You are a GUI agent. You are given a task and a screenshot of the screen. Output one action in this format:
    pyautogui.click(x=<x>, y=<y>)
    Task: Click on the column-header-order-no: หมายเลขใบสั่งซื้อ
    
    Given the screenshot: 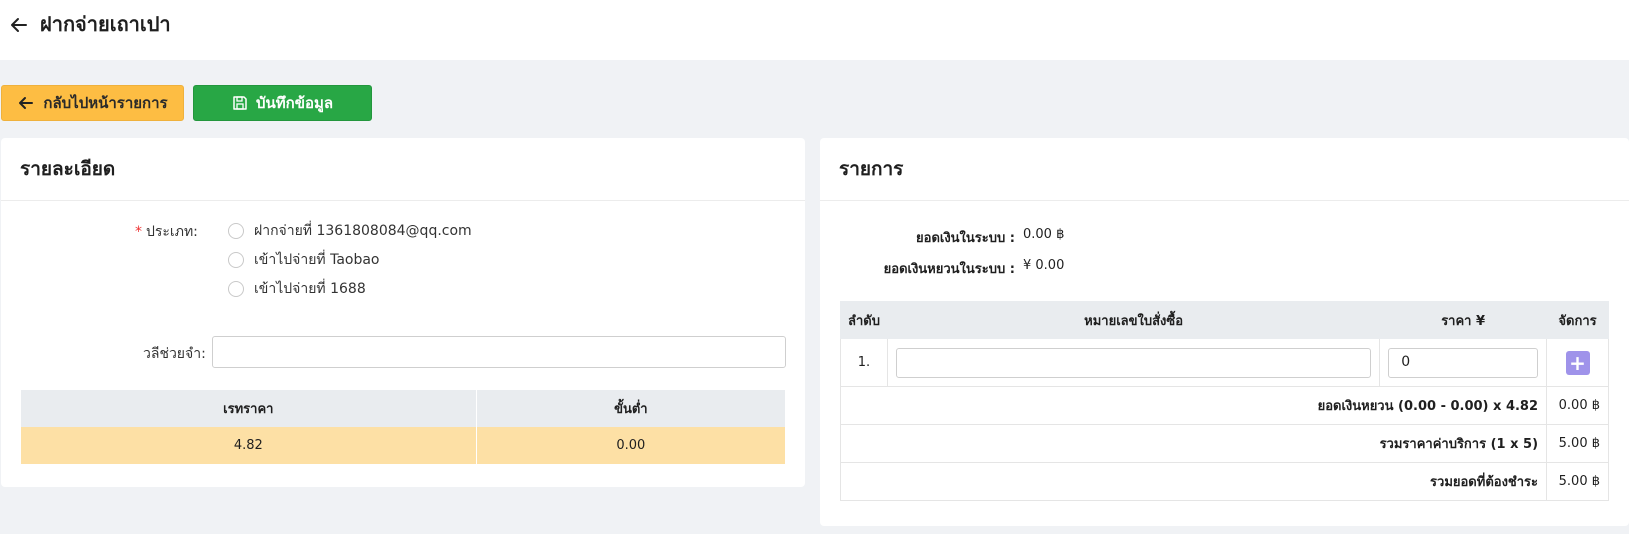 What is the action you would take?
    pyautogui.click(x=1133, y=320)
    